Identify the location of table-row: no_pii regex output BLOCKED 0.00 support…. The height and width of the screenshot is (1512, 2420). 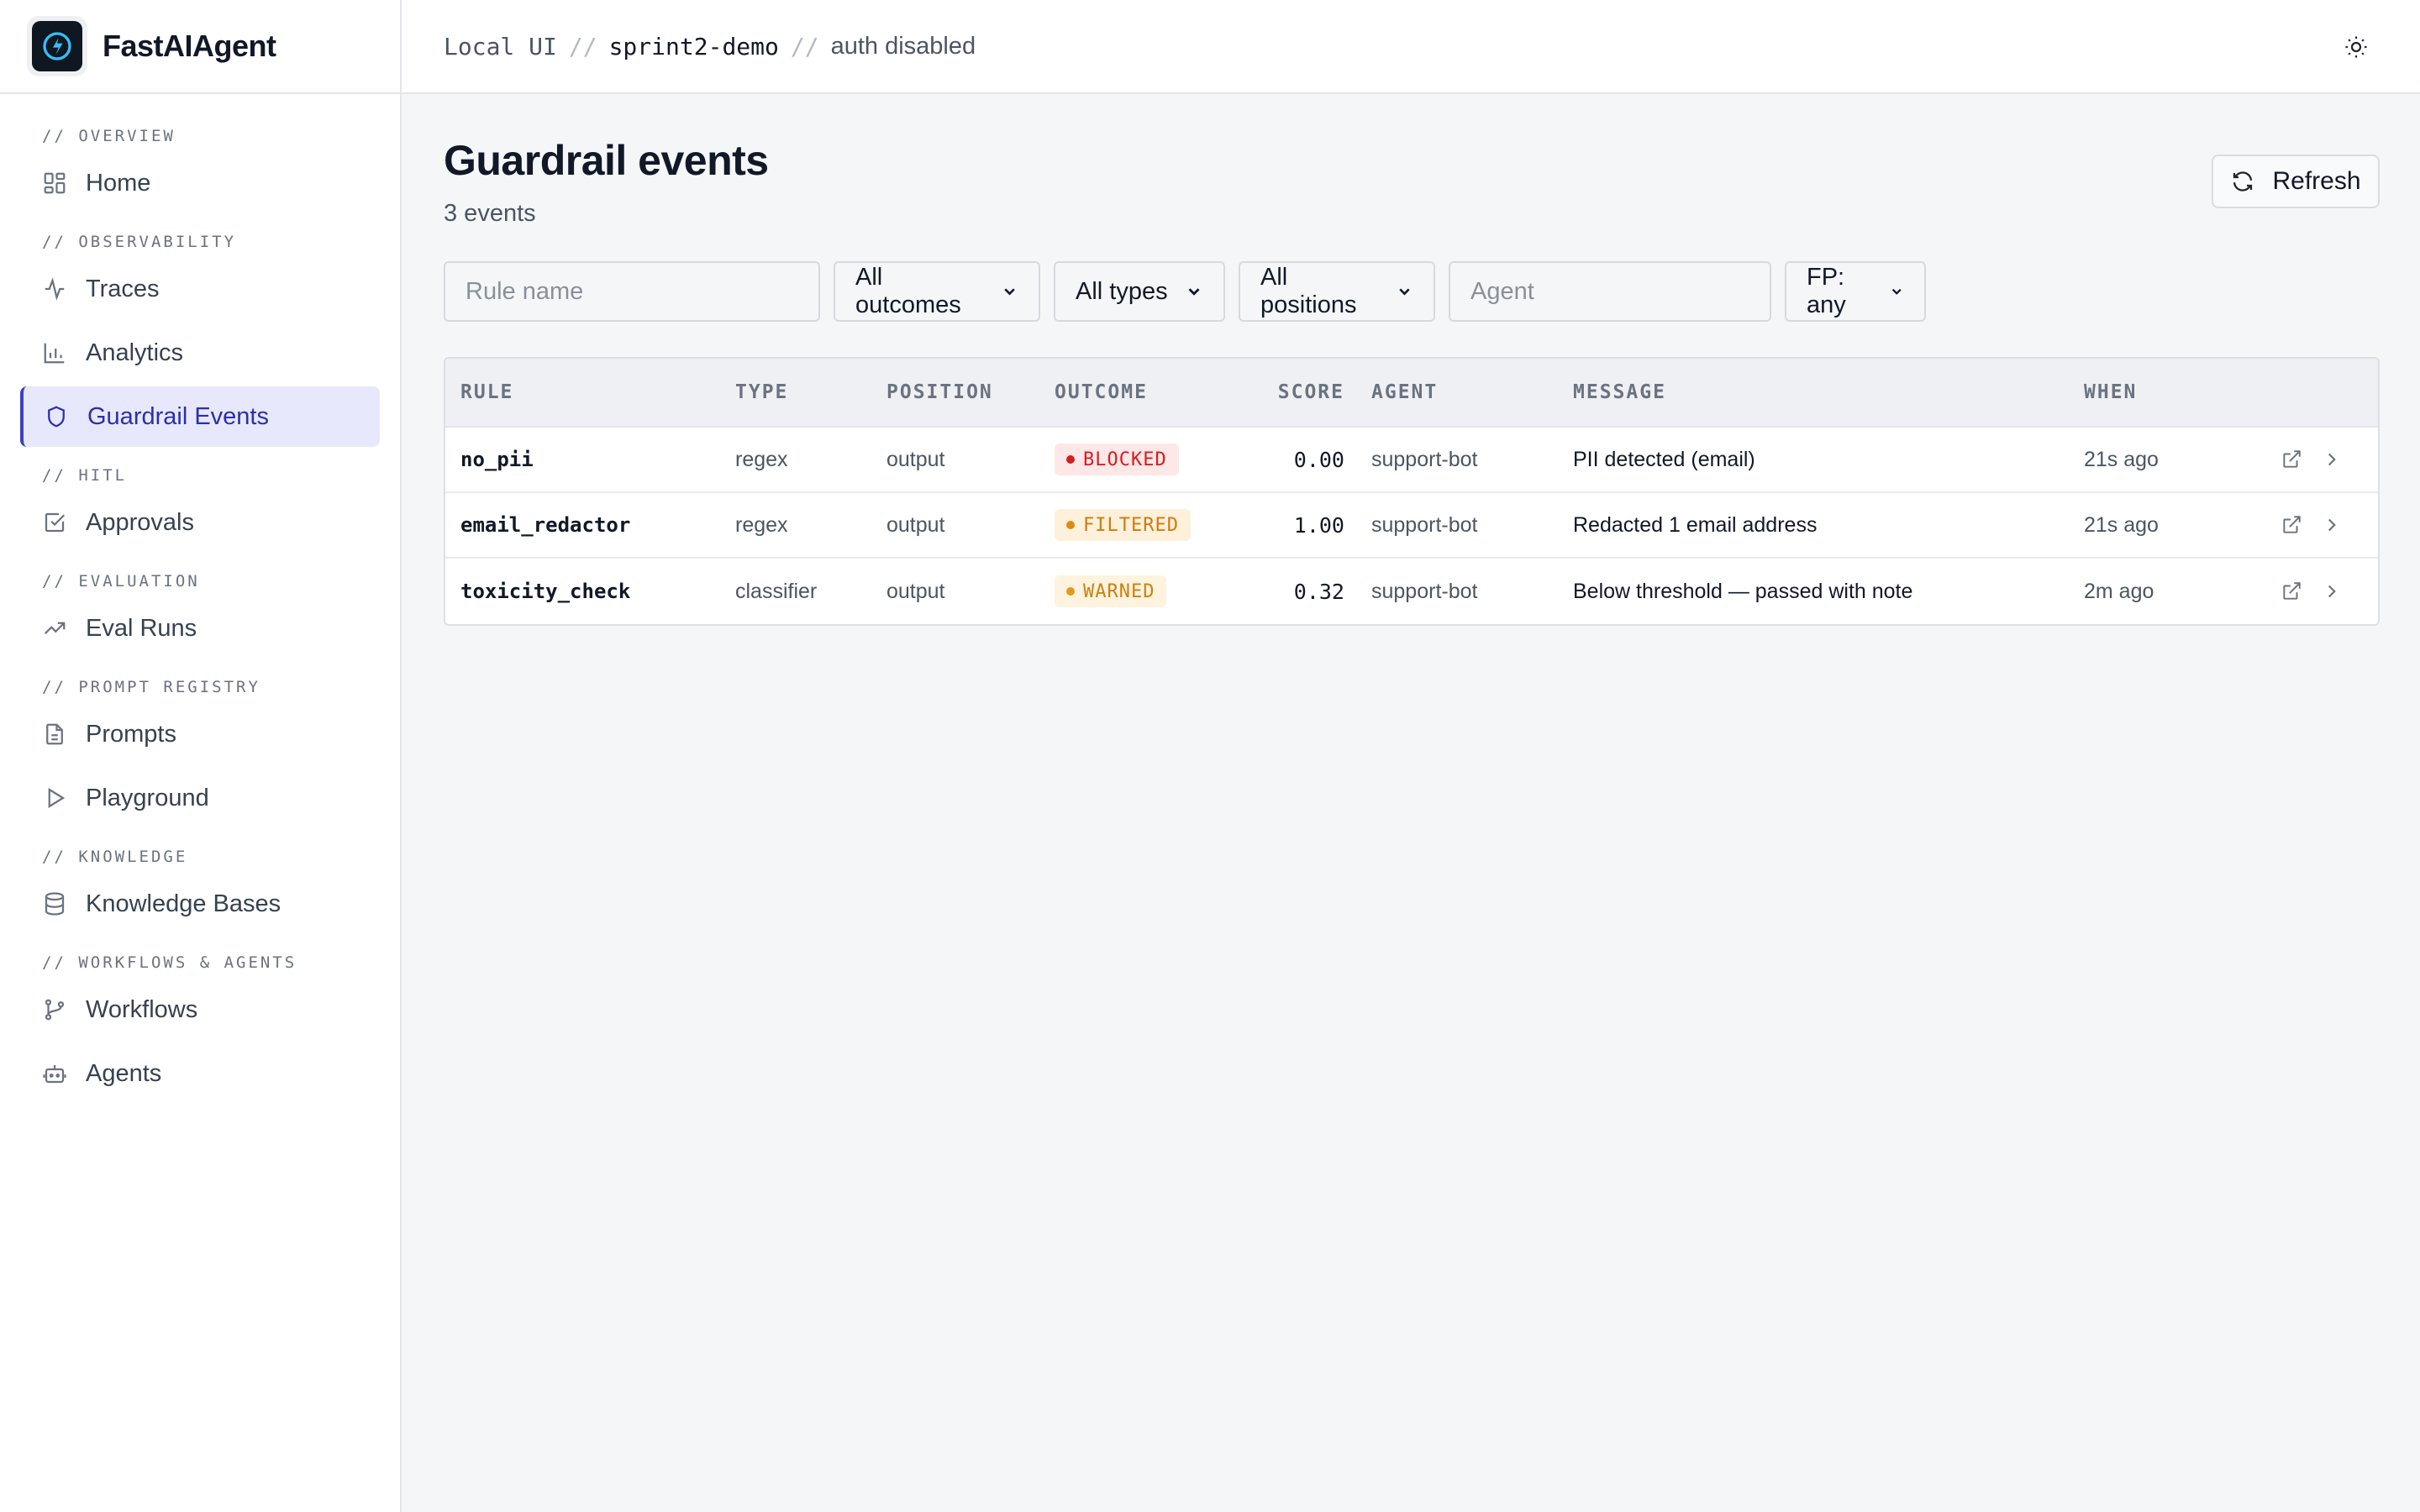
(1411, 460).